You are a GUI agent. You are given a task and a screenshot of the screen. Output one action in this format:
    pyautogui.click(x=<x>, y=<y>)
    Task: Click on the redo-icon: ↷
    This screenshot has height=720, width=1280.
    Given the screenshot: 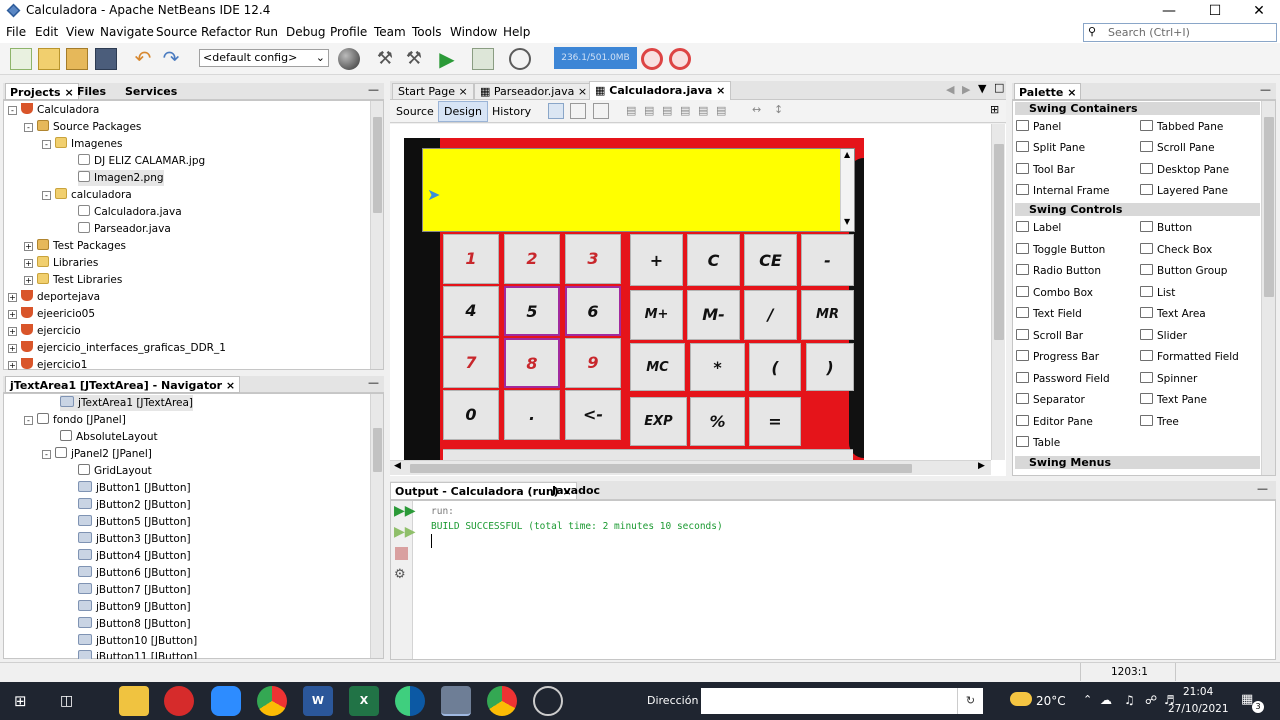 What is the action you would take?
    pyautogui.click(x=171, y=59)
    